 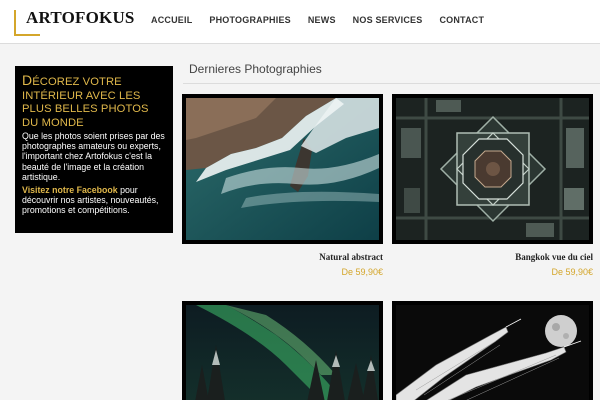 I want to click on nav-item-photographies: PHOTOGRAPHIES, so click(x=249, y=22).